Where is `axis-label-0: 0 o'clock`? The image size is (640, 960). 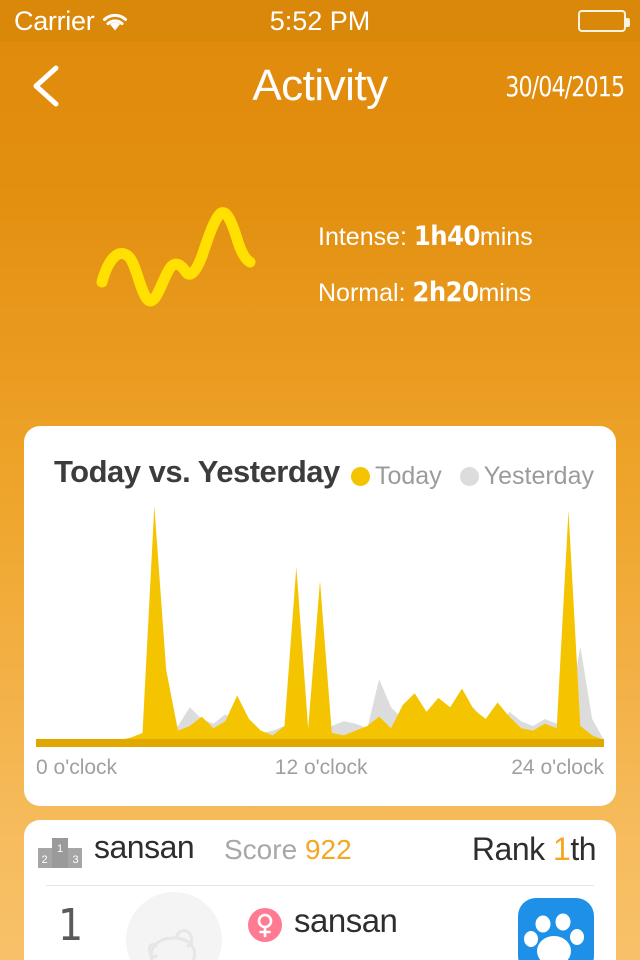
axis-label-0: 0 o'clock is located at coordinates (77, 767).